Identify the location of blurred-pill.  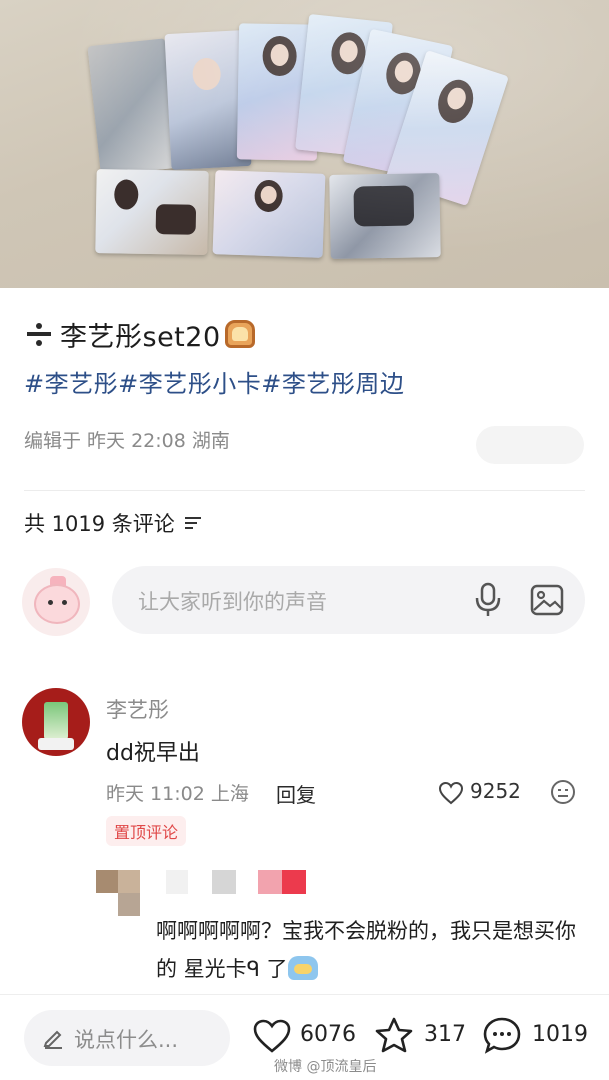
(530, 445).